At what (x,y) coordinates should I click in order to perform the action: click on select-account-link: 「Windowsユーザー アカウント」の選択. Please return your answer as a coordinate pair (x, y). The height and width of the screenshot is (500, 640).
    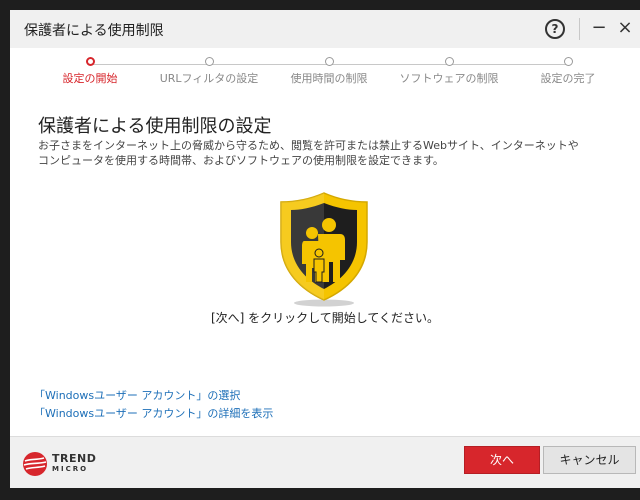
    Looking at the image, I should click on (137, 395).